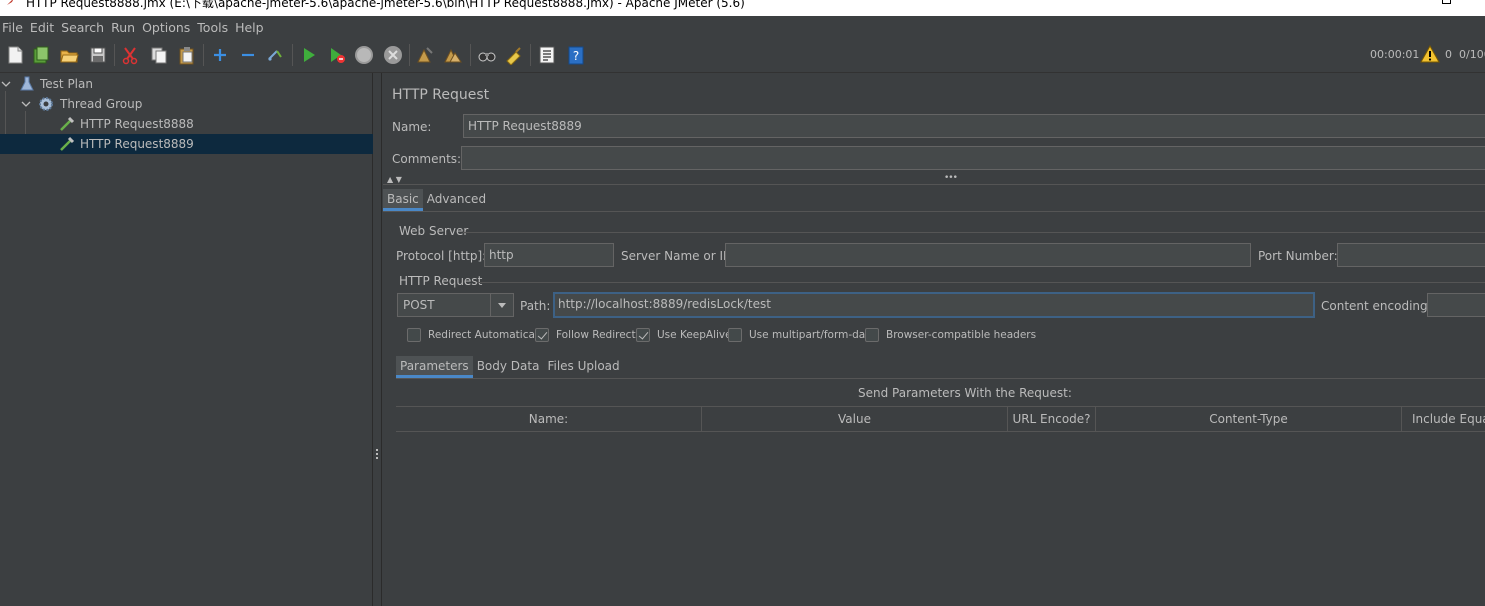  What do you see at coordinates (10, 2) in the screenshot?
I see `jmeter-feather-icon` at bounding box center [10, 2].